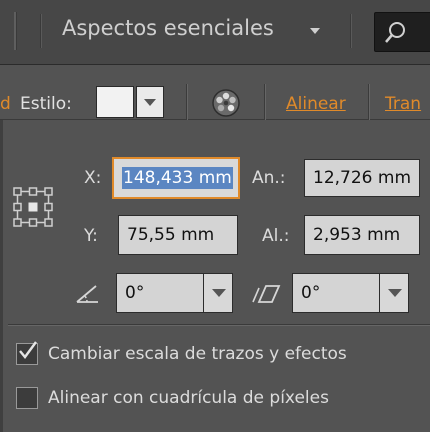 This screenshot has height=432, width=430. I want to click on x-field: 148,433 mm, so click(176, 178).